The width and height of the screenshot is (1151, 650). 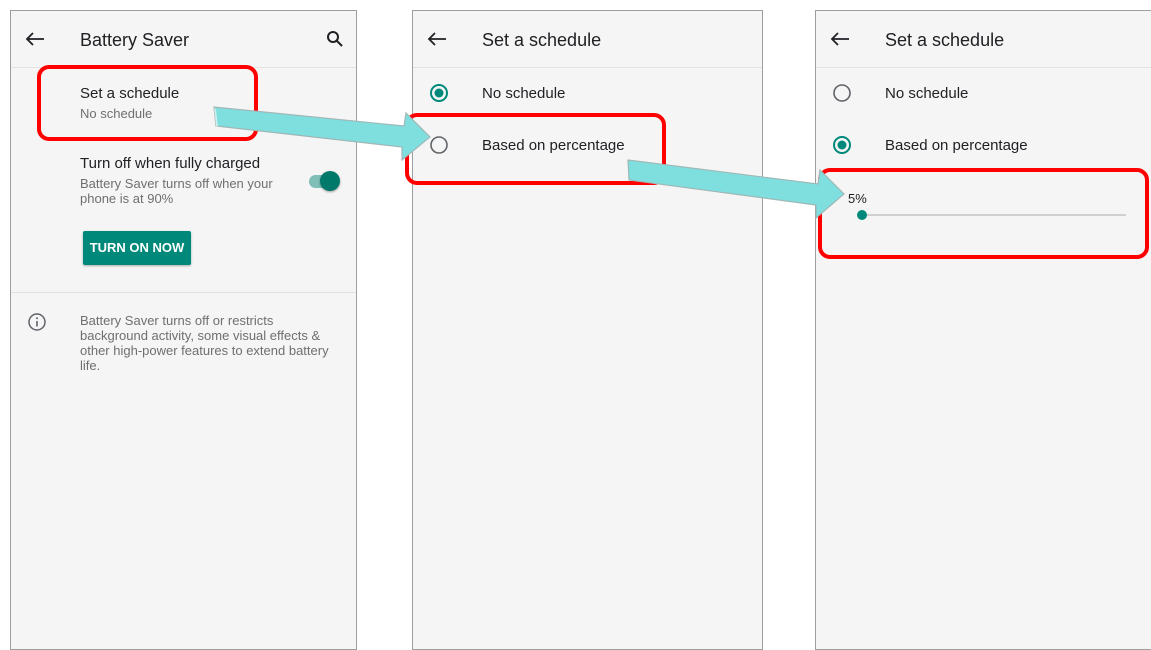 What do you see at coordinates (135, 40) in the screenshot?
I see `page-title: Battery Saver` at bounding box center [135, 40].